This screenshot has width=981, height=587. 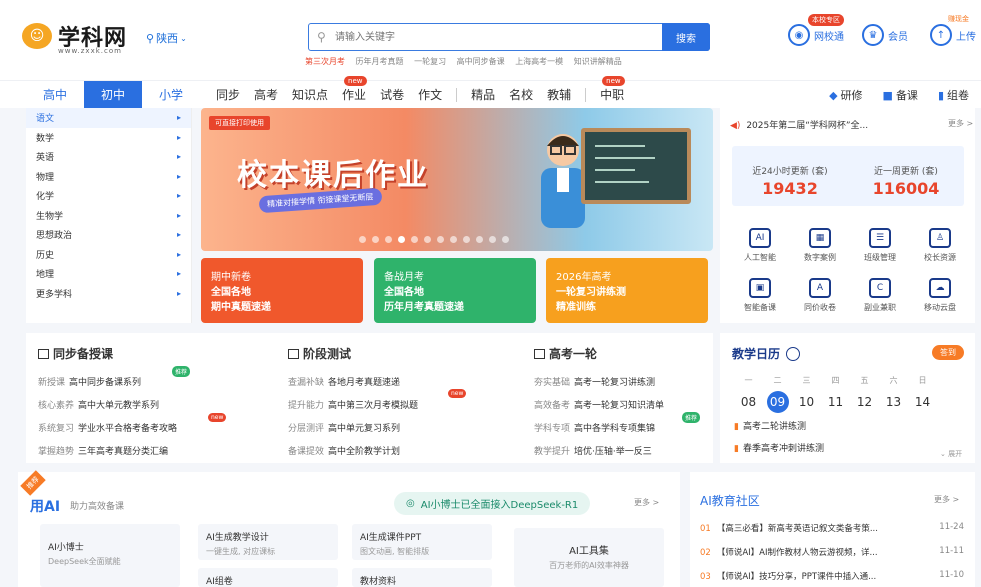 What do you see at coordinates (483, 94) in the screenshot?
I see `nav-premium: 精品` at bounding box center [483, 94].